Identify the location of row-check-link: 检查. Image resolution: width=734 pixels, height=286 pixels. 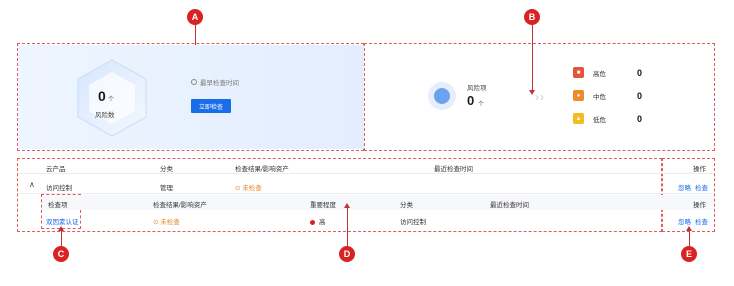
(701, 187).